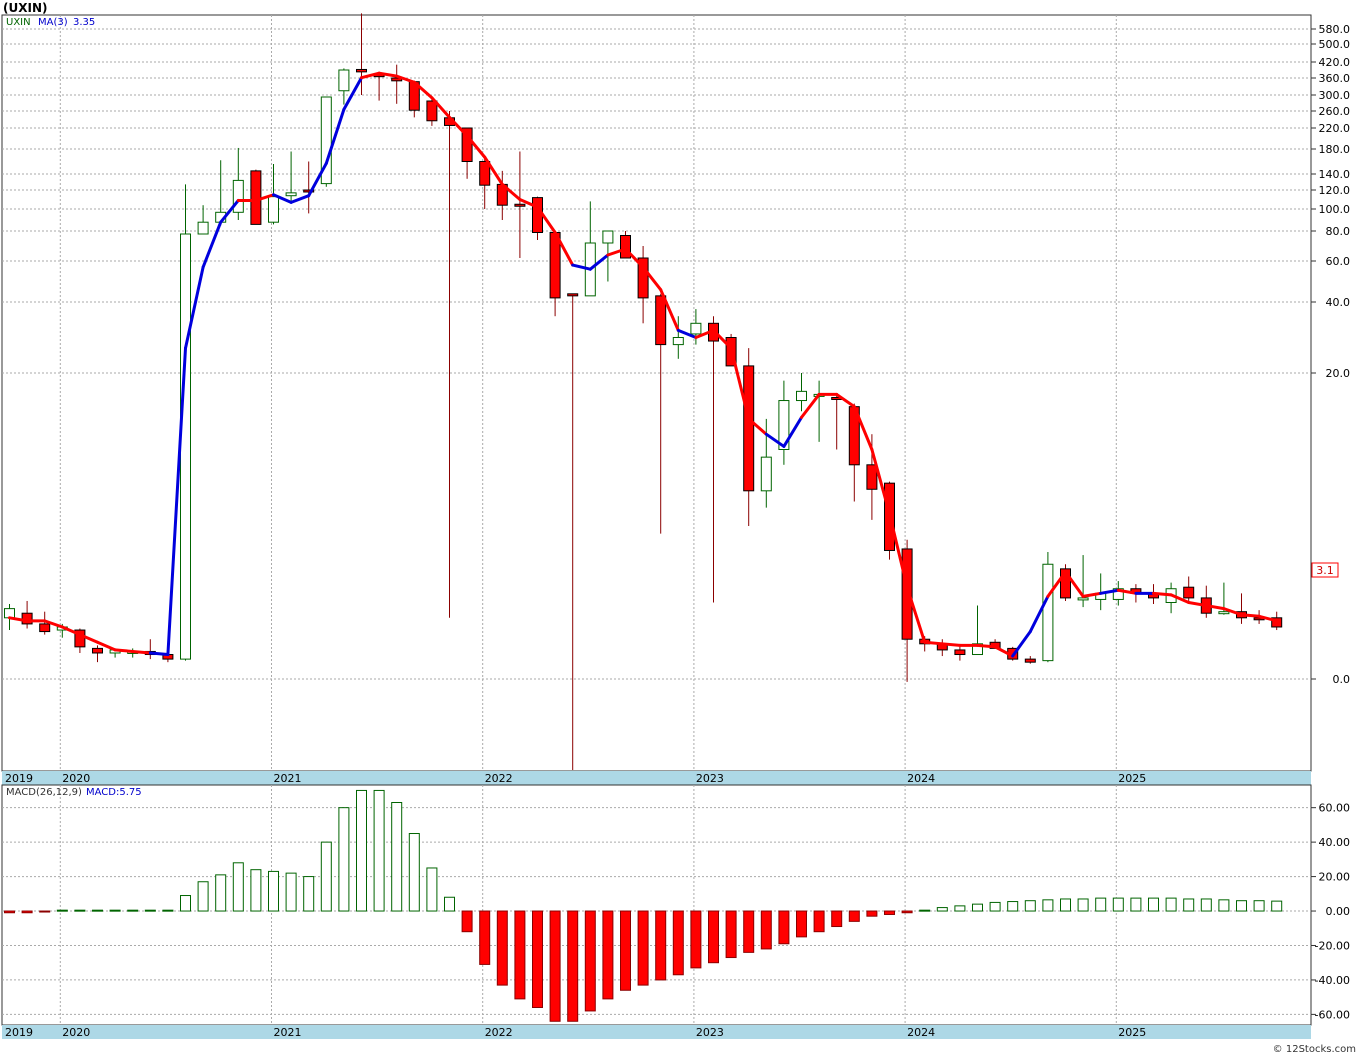  I want to click on macd-legend-label: MACD(26,12,9), so click(44, 792).